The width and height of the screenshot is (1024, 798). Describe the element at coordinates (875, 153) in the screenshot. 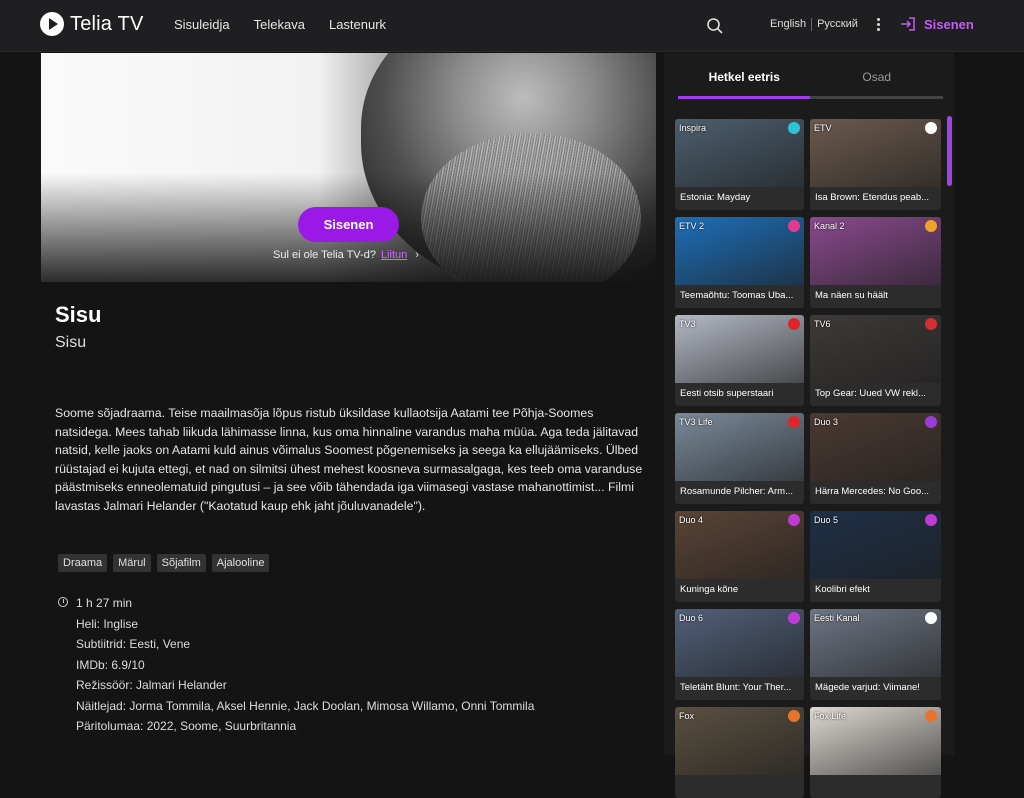

I see `program-thumbnail: ETV` at that location.